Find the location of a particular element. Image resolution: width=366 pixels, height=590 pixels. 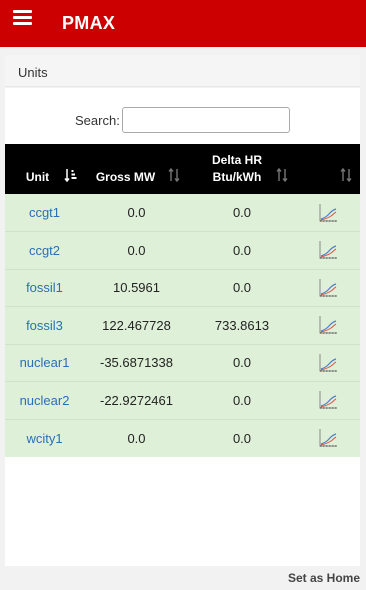

column-header-chart is located at coordinates (327, 169).